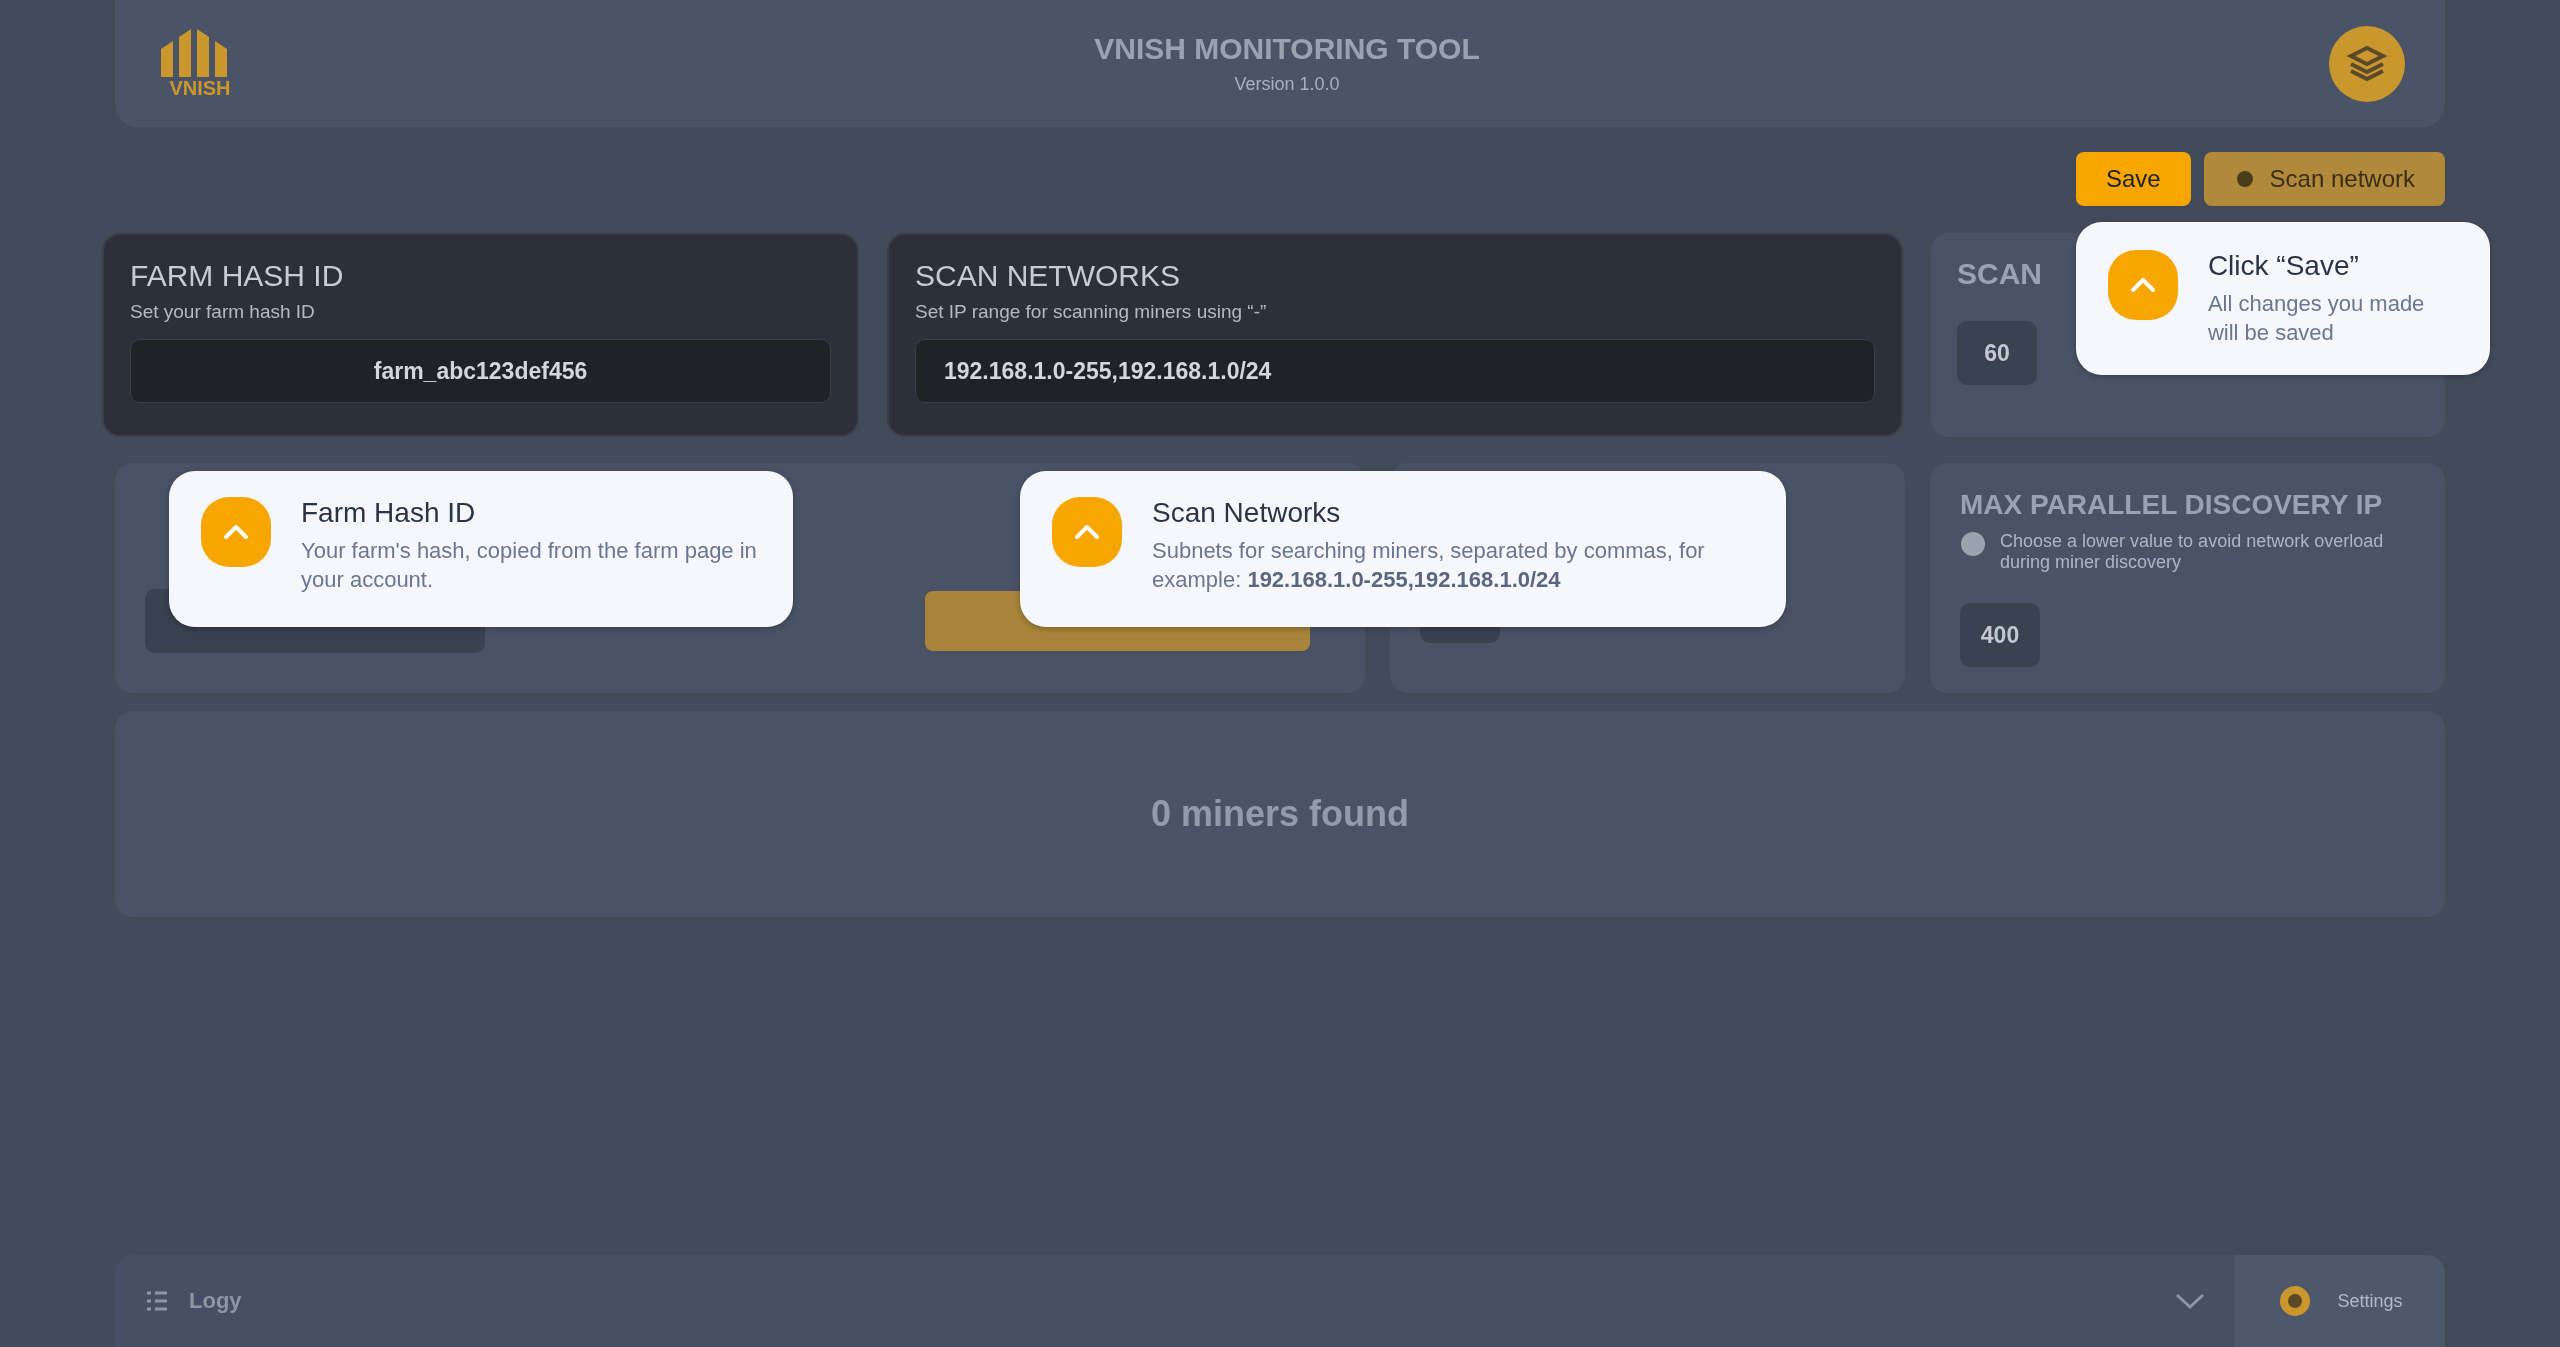 The image size is (2560, 1347). I want to click on hint-text: Choose a lower value to avoid network overload during miner discovery, so click(2192, 552).